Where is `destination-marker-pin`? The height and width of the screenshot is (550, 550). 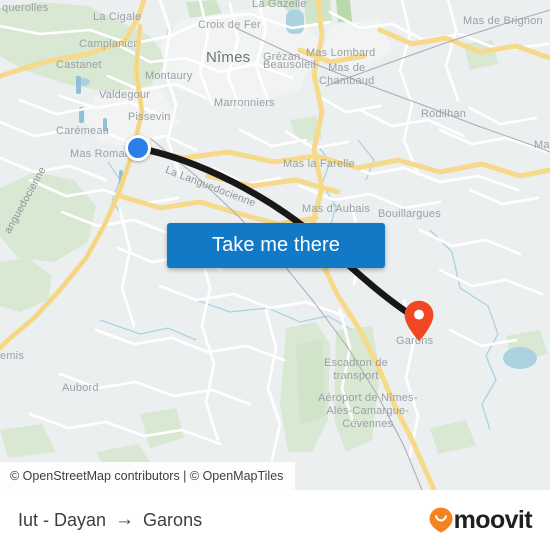 destination-marker-pin is located at coordinates (419, 321).